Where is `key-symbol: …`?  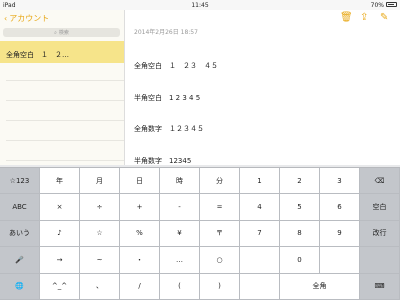
key-symbol: … is located at coordinates (180, 260).